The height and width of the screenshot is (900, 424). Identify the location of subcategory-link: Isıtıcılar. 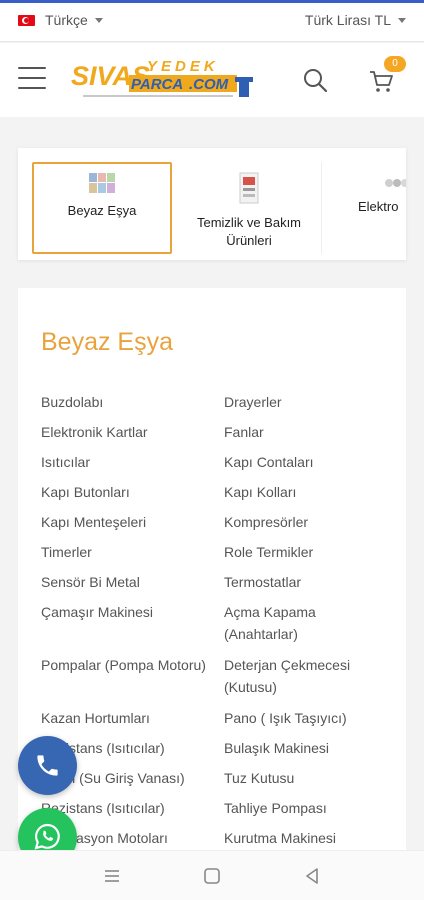
(123, 462).